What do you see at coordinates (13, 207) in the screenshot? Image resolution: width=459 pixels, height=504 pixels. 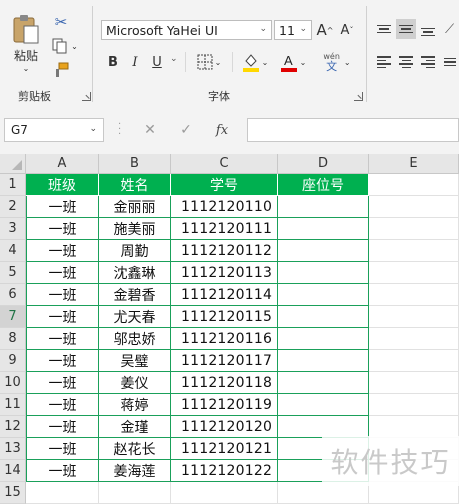 I see `row-header-2: 2` at bounding box center [13, 207].